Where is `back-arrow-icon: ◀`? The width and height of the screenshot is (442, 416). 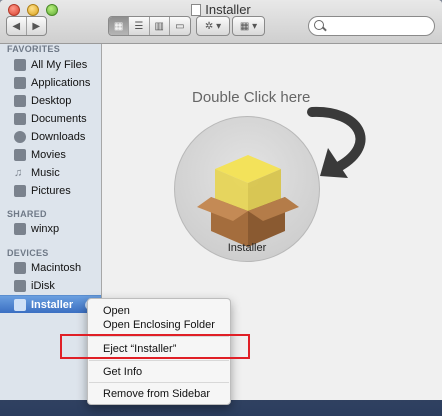 back-arrow-icon: ◀ is located at coordinates (17, 26).